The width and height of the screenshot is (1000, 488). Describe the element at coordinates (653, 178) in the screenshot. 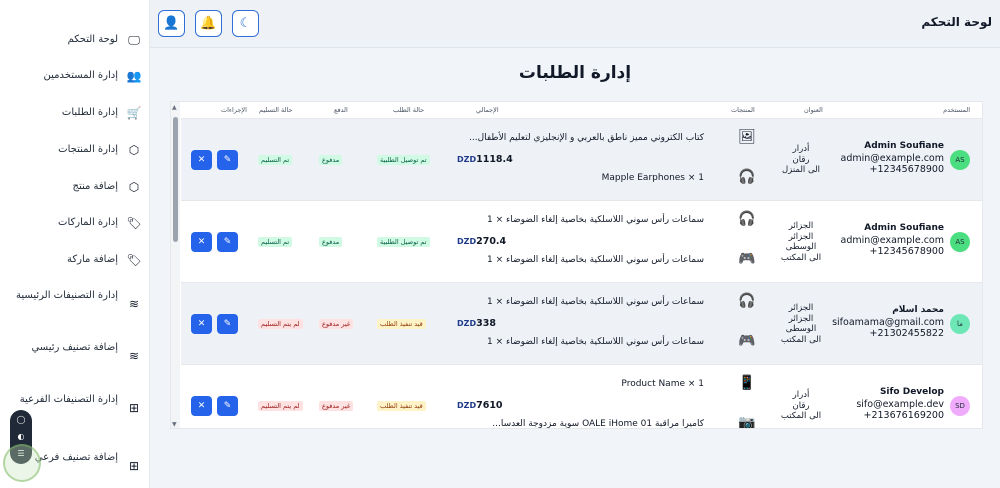

I see `product-item: Mapple Earphones × 1` at that location.